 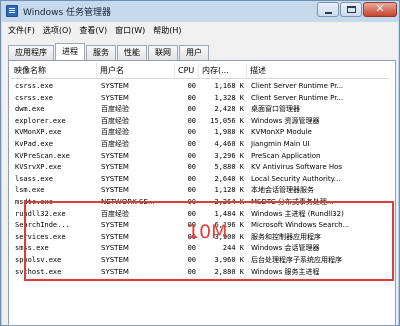 What do you see at coordinates (67, 13) in the screenshot?
I see `window-title: Windows 任务管理器` at bounding box center [67, 13].